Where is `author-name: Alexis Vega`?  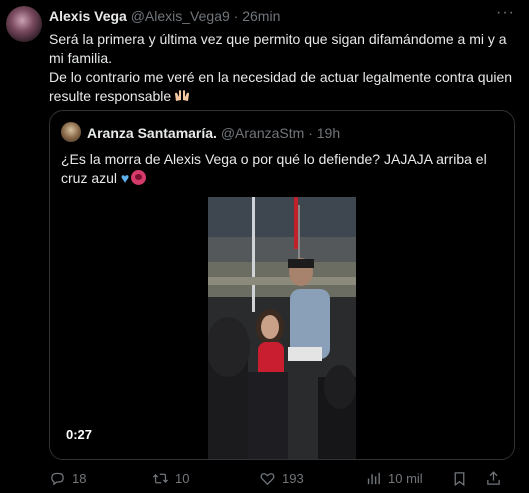
author-name: Alexis Vega is located at coordinates (88, 16).